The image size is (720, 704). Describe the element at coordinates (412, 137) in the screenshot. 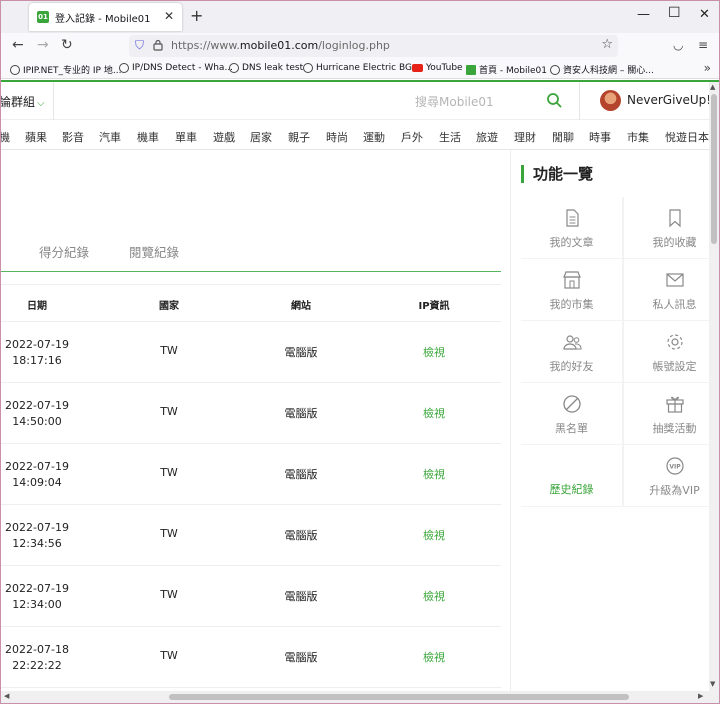

I see `category-item: 戶外` at that location.